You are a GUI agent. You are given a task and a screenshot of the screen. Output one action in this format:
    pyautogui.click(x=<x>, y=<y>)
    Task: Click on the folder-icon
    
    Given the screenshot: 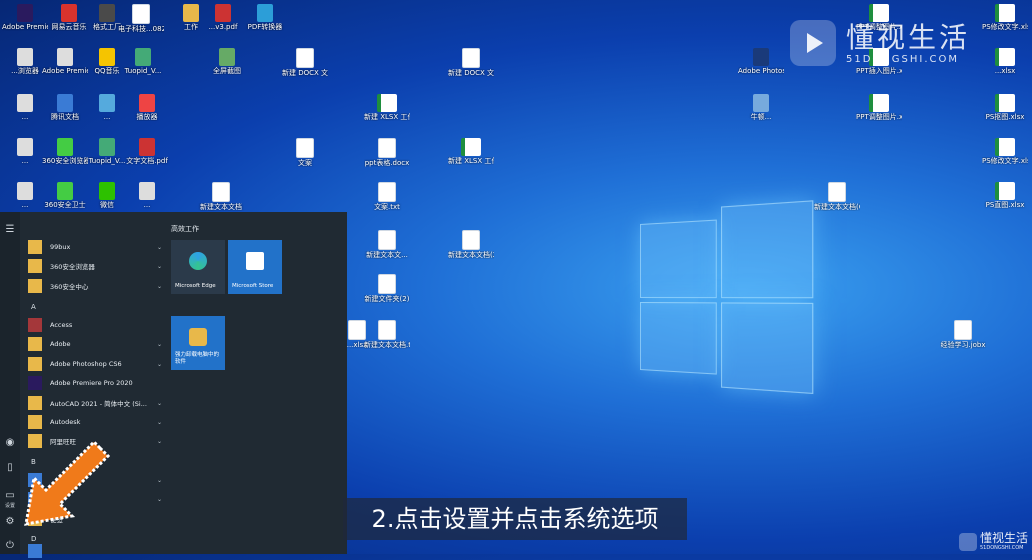 What is the action you would take?
    pyautogui.click(x=35, y=247)
    